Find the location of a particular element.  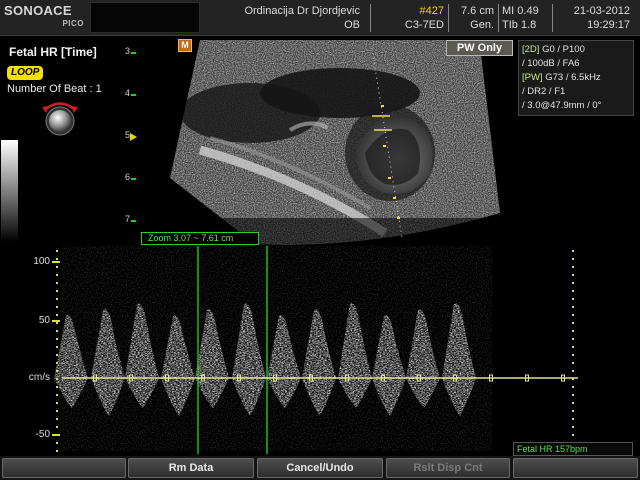

depth-label: 7 is located at coordinates (127, 219).